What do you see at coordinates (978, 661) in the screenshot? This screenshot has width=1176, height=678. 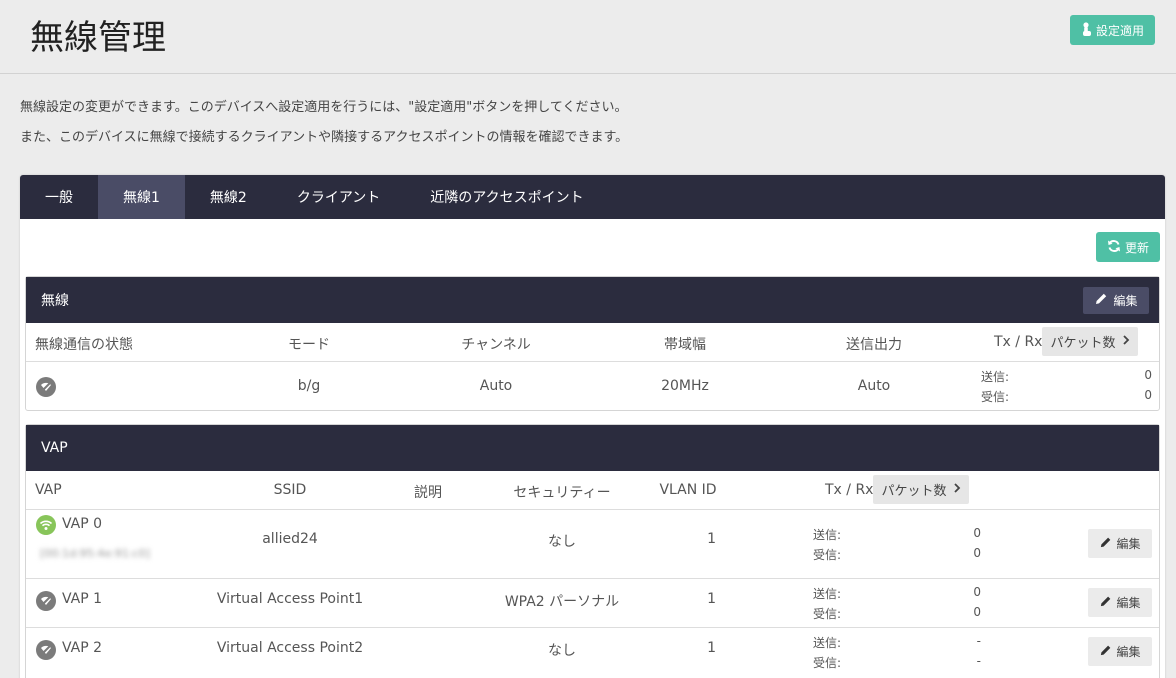 I see `vap-recv-value: -` at bounding box center [978, 661].